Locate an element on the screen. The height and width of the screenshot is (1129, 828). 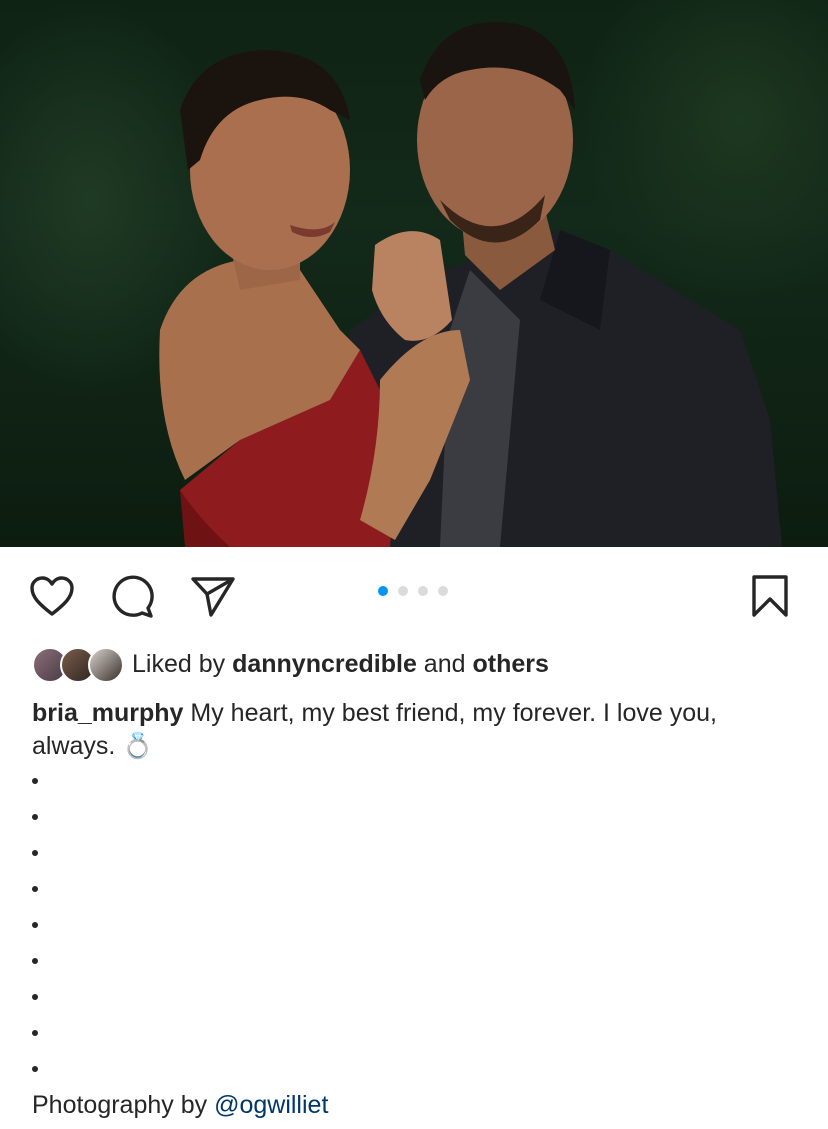
heart-icon is located at coordinates (52, 596).